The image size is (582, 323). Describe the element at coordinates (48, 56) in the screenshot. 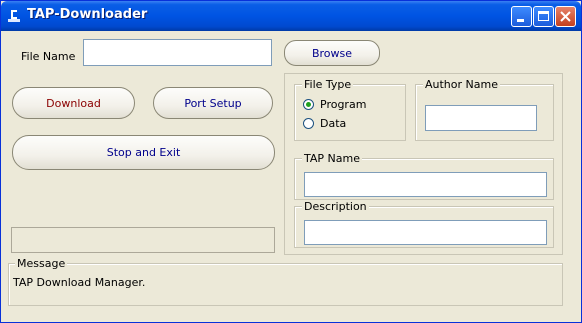

I see `file-name-label: File Name` at that location.